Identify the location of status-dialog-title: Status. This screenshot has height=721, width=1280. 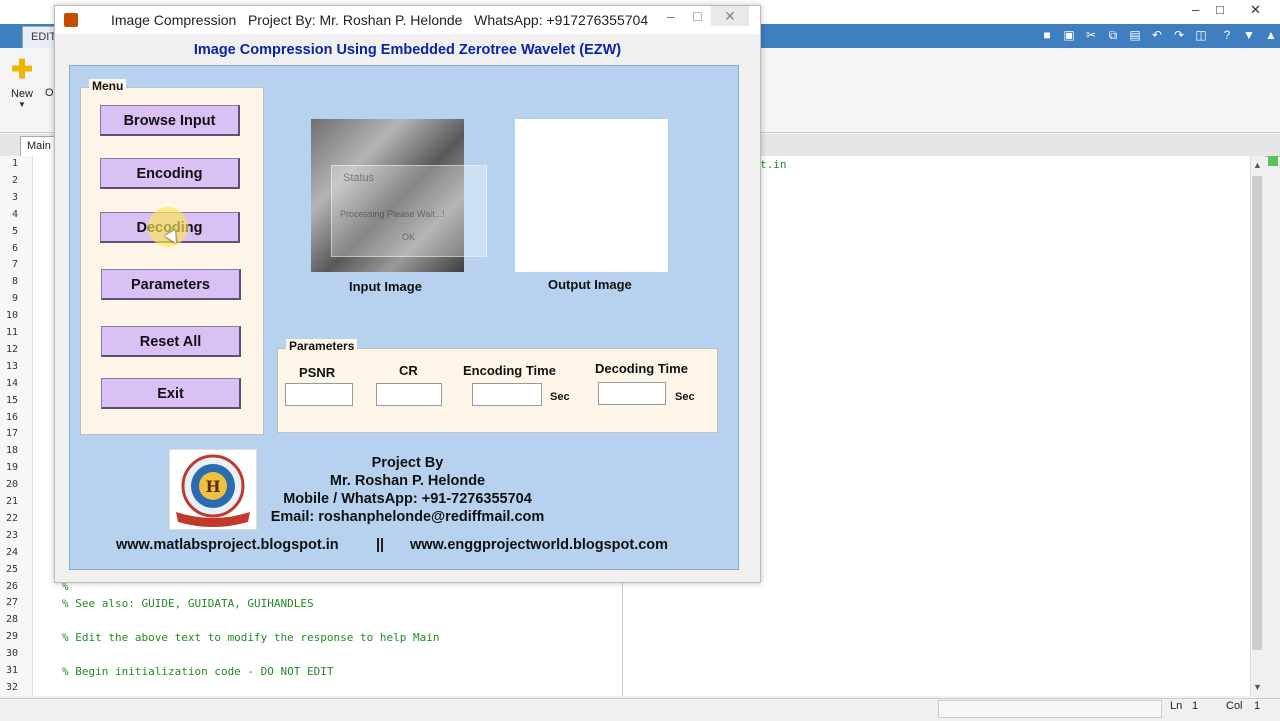
(359, 178).